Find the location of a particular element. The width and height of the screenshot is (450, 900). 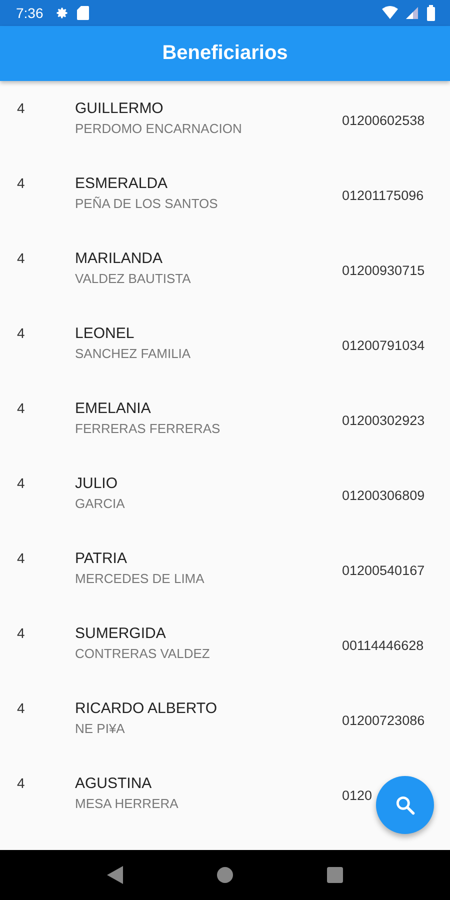

settings-icon is located at coordinates (62, 13).